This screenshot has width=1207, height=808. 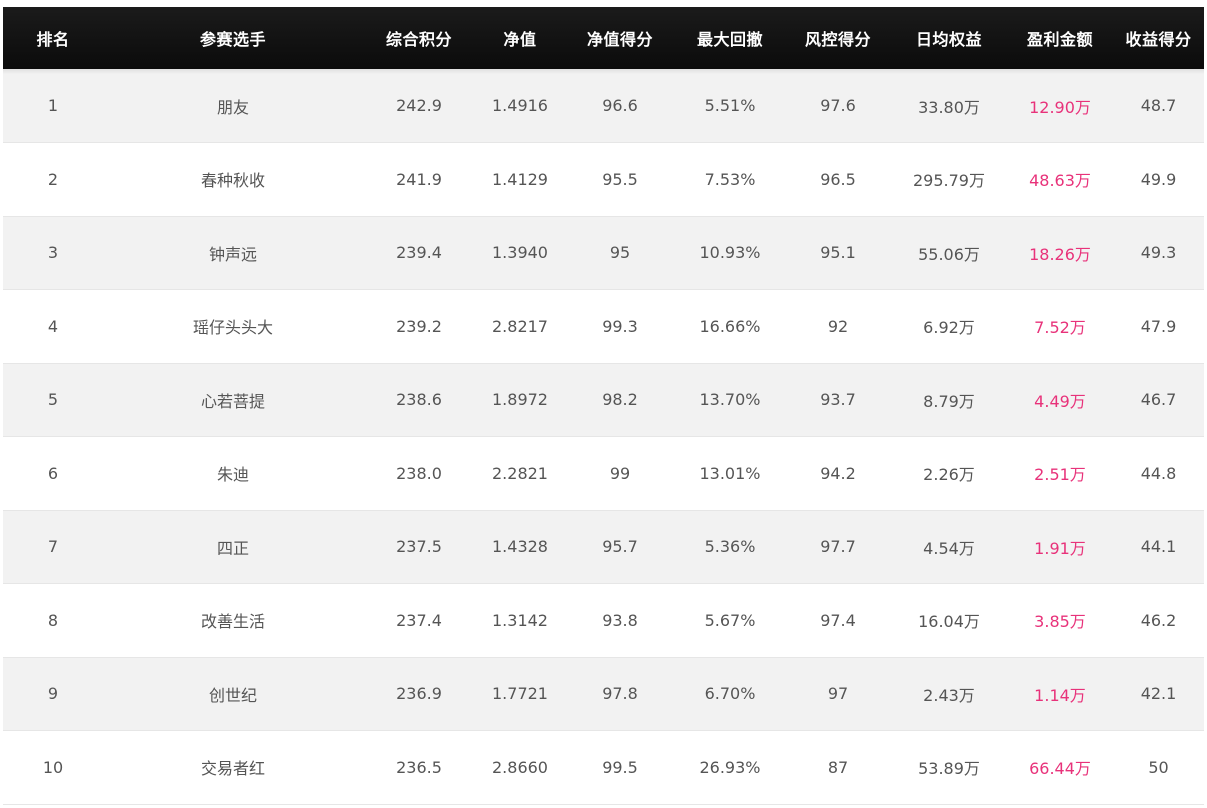 I want to click on risk-score-cell: 97.4, so click(x=838, y=620).